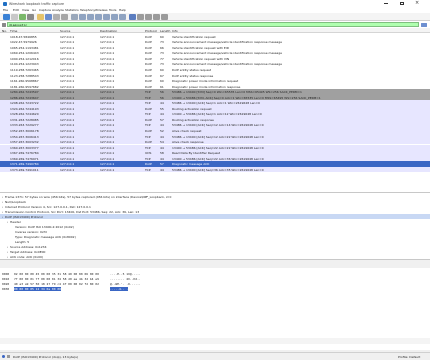  I want to click on first-icon, so click(106, 17).